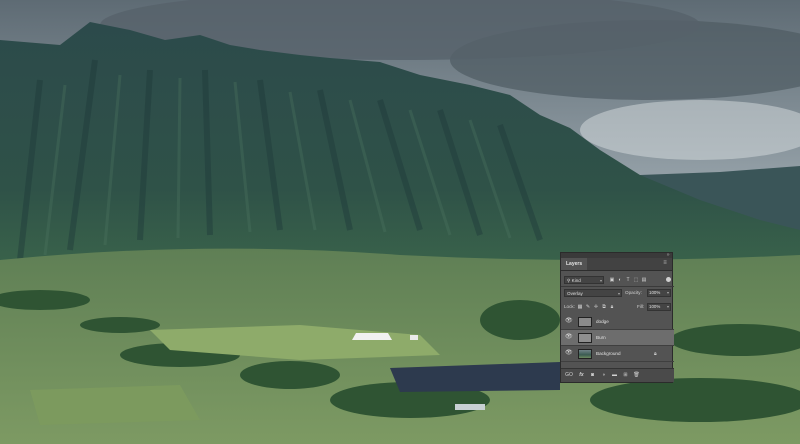 The height and width of the screenshot is (444, 800). What do you see at coordinates (625, 375) in the screenshot?
I see `new-layer-icon: ⊞` at bounding box center [625, 375].